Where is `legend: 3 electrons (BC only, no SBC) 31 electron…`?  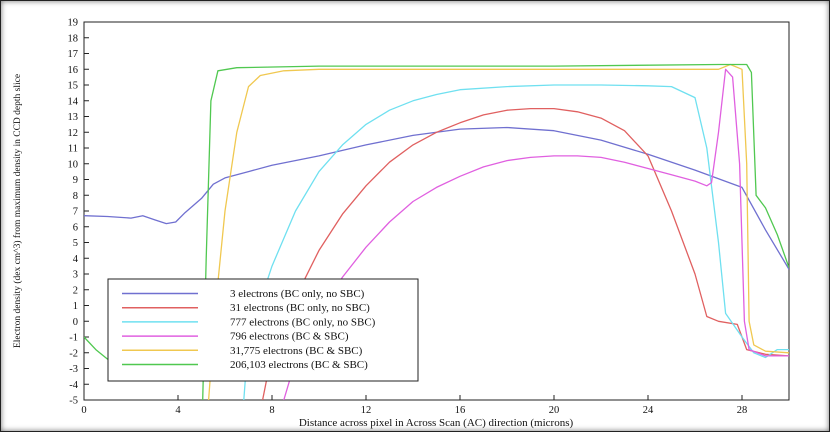
legend: 3 electrons (BC only, no SBC) 31 electron… is located at coordinates (263, 330).